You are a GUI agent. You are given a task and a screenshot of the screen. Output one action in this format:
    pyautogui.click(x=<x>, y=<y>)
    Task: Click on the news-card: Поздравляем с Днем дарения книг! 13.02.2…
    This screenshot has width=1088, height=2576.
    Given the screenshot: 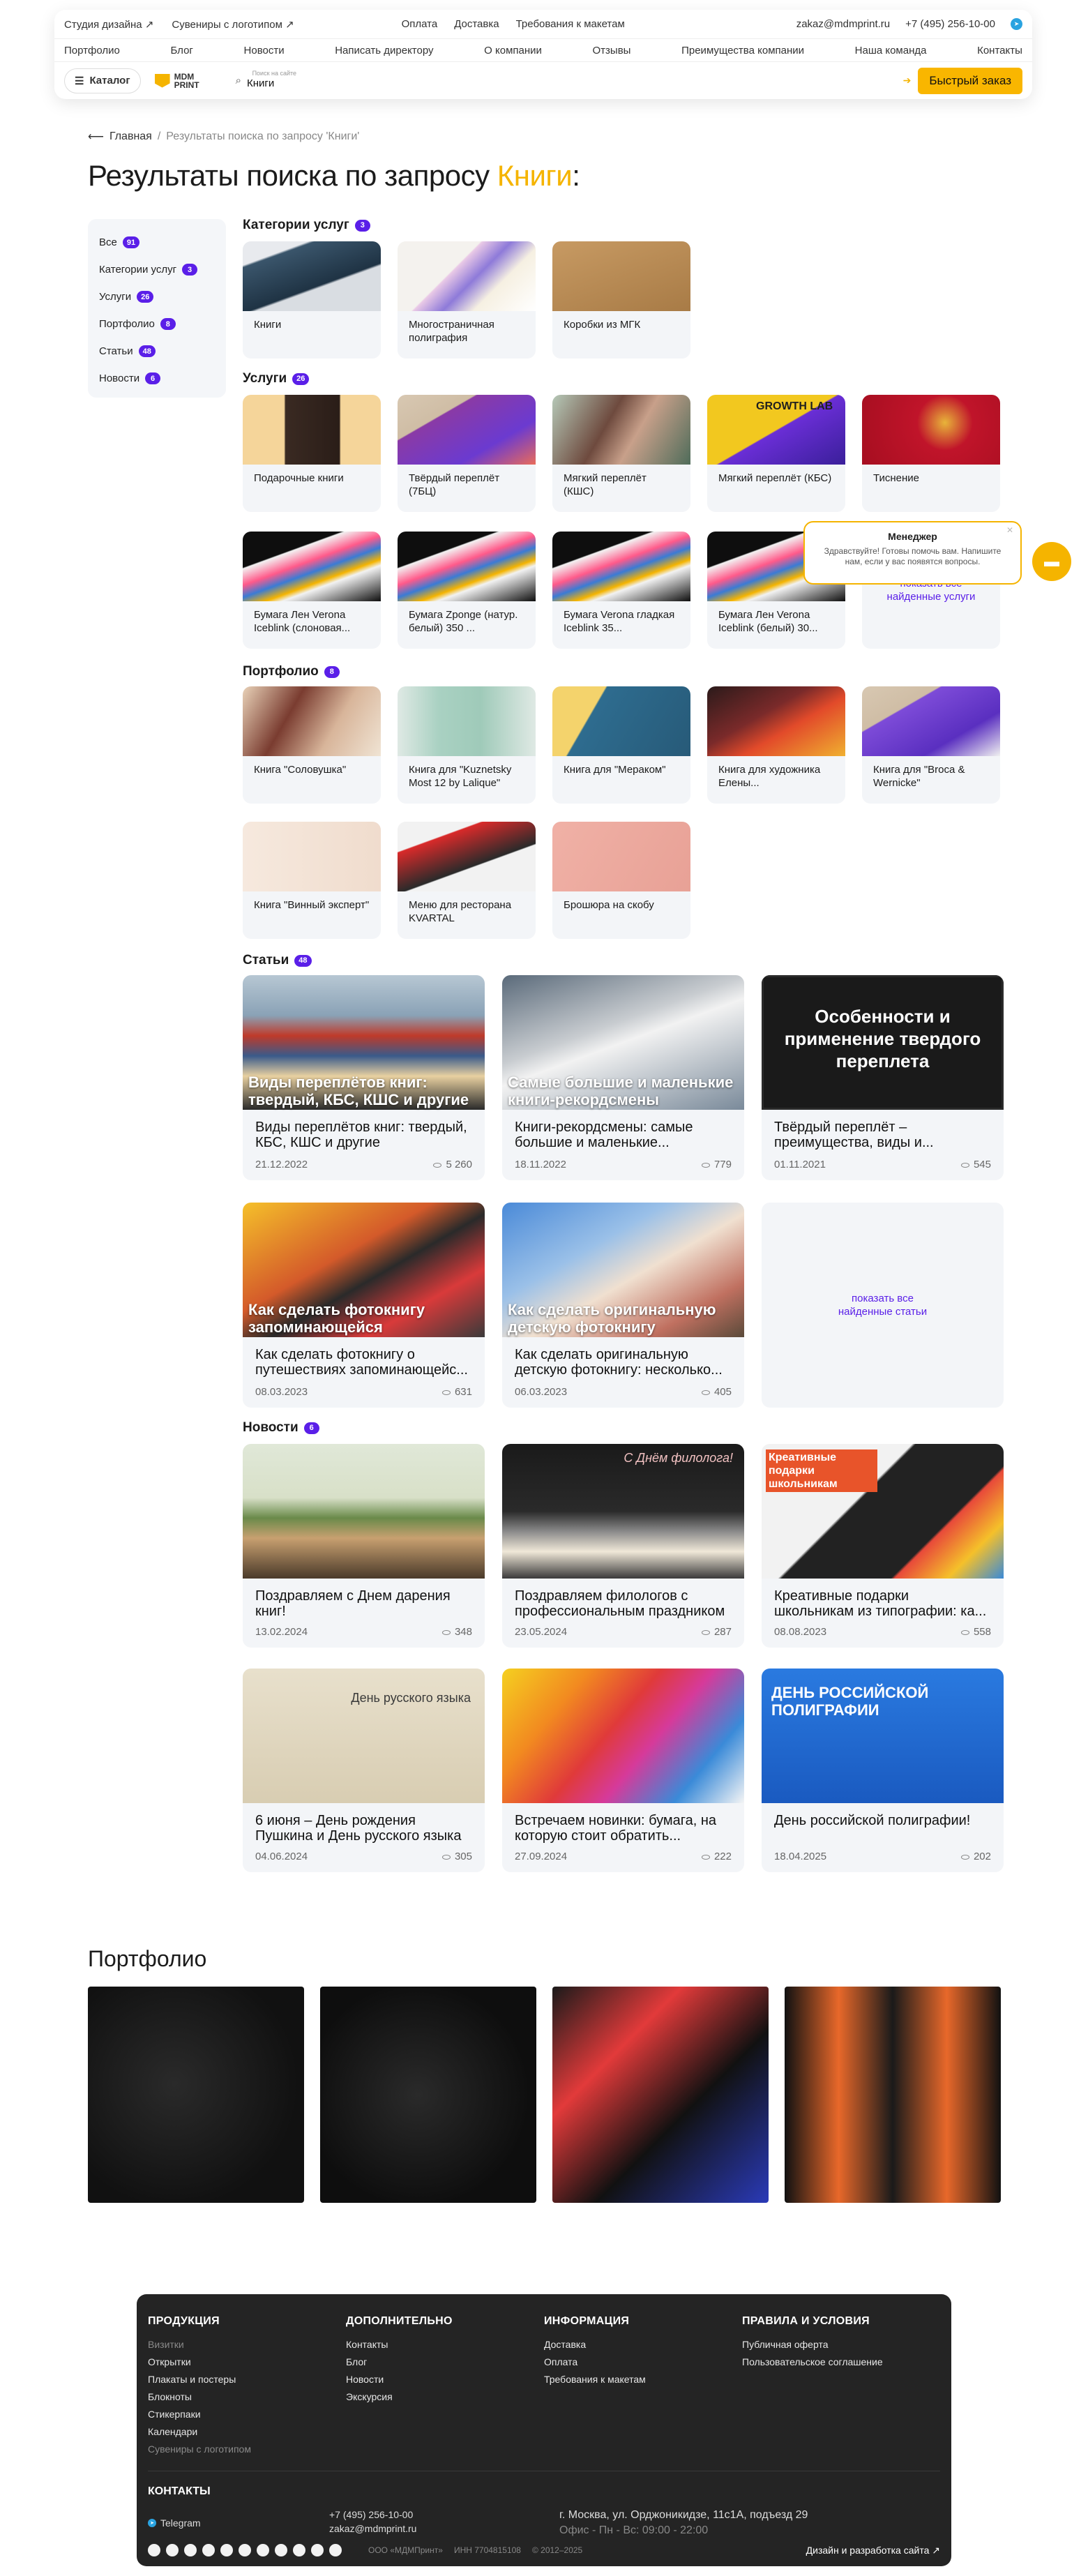 What is the action you would take?
    pyautogui.click(x=364, y=1546)
    